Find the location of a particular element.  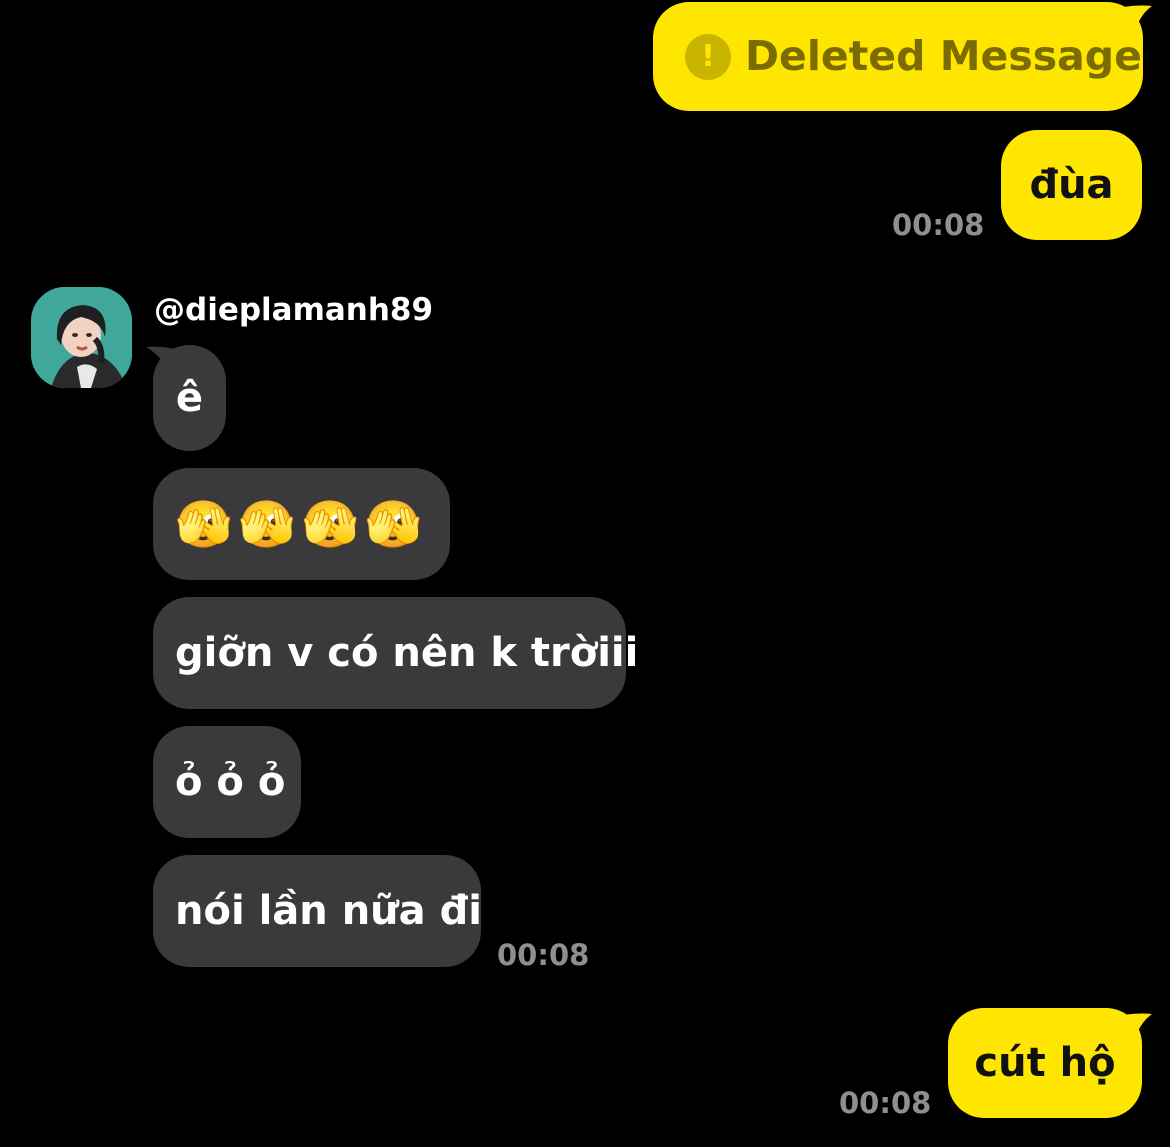

incoming-message-bubble: ỏ ỏ ỏ is located at coordinates (227, 782).